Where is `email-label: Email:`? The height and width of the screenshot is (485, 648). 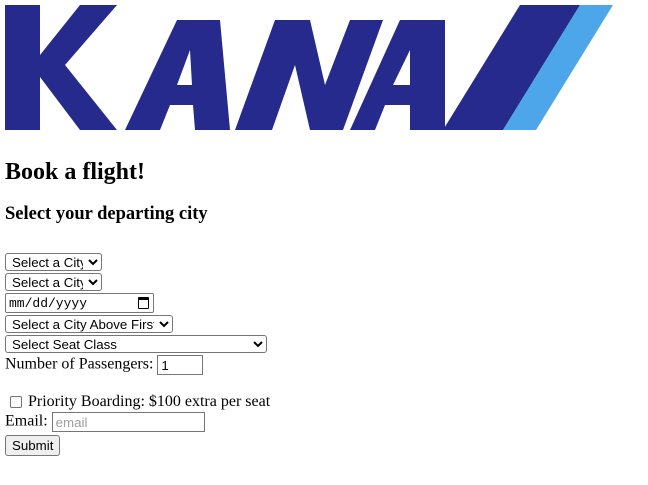
email-label: Email: is located at coordinates (26, 421).